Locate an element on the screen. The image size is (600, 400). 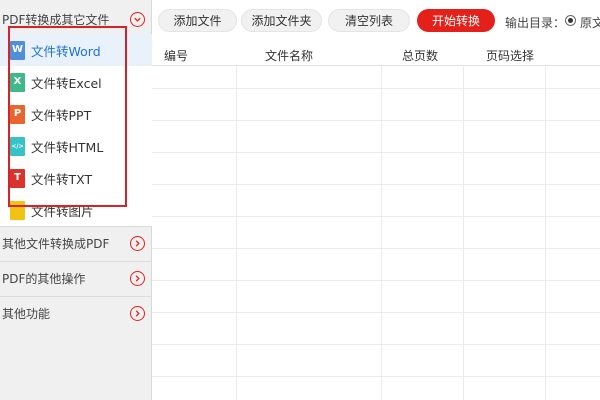
section-other-to-pdf: 其他文件转换成PDF is located at coordinates (76, 243).